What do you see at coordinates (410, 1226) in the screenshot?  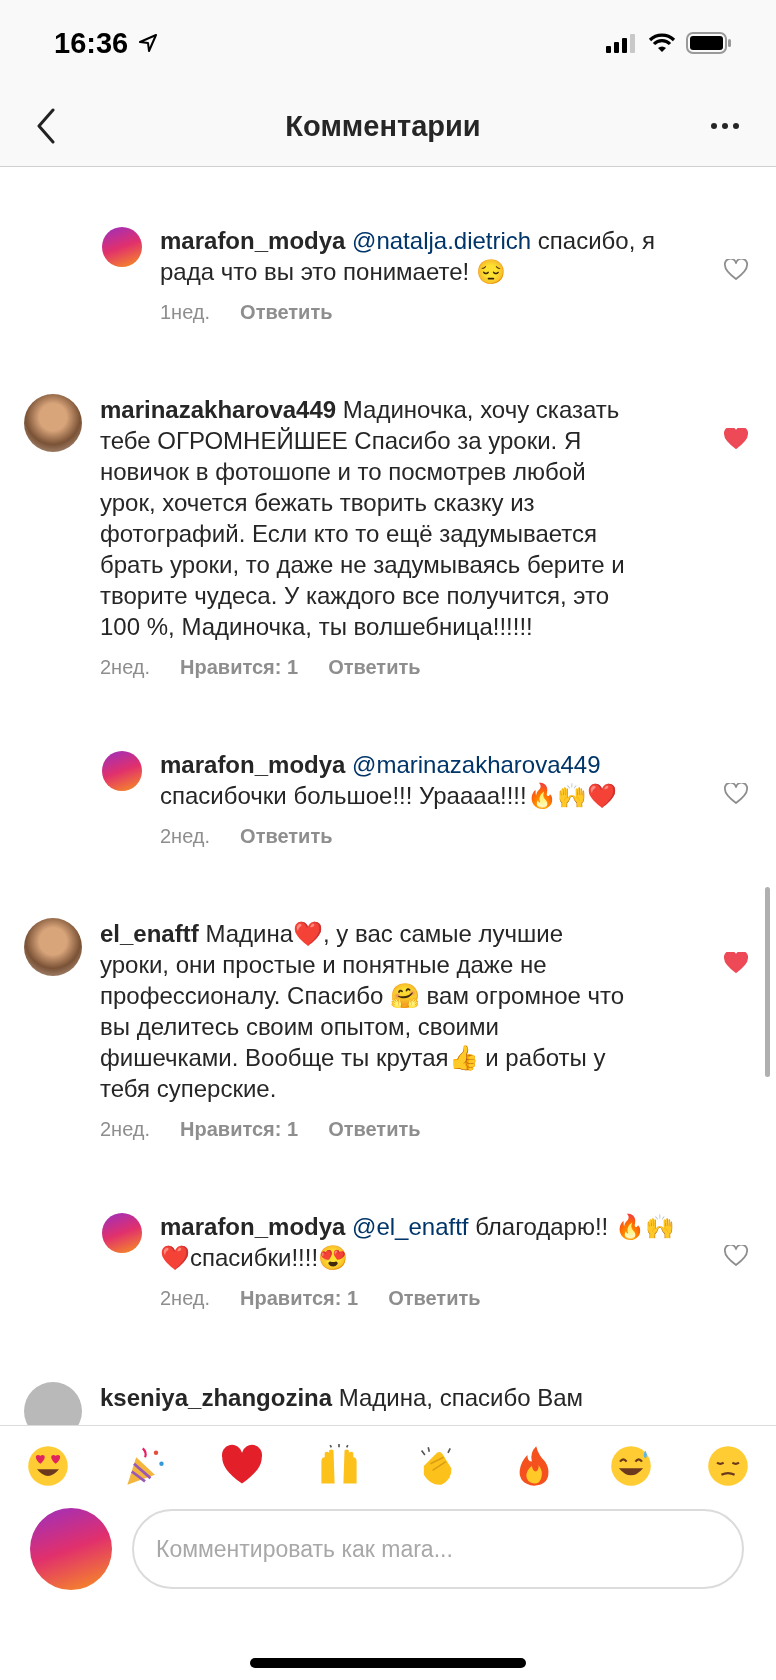 I see `mention-link: @el_enaftf` at bounding box center [410, 1226].